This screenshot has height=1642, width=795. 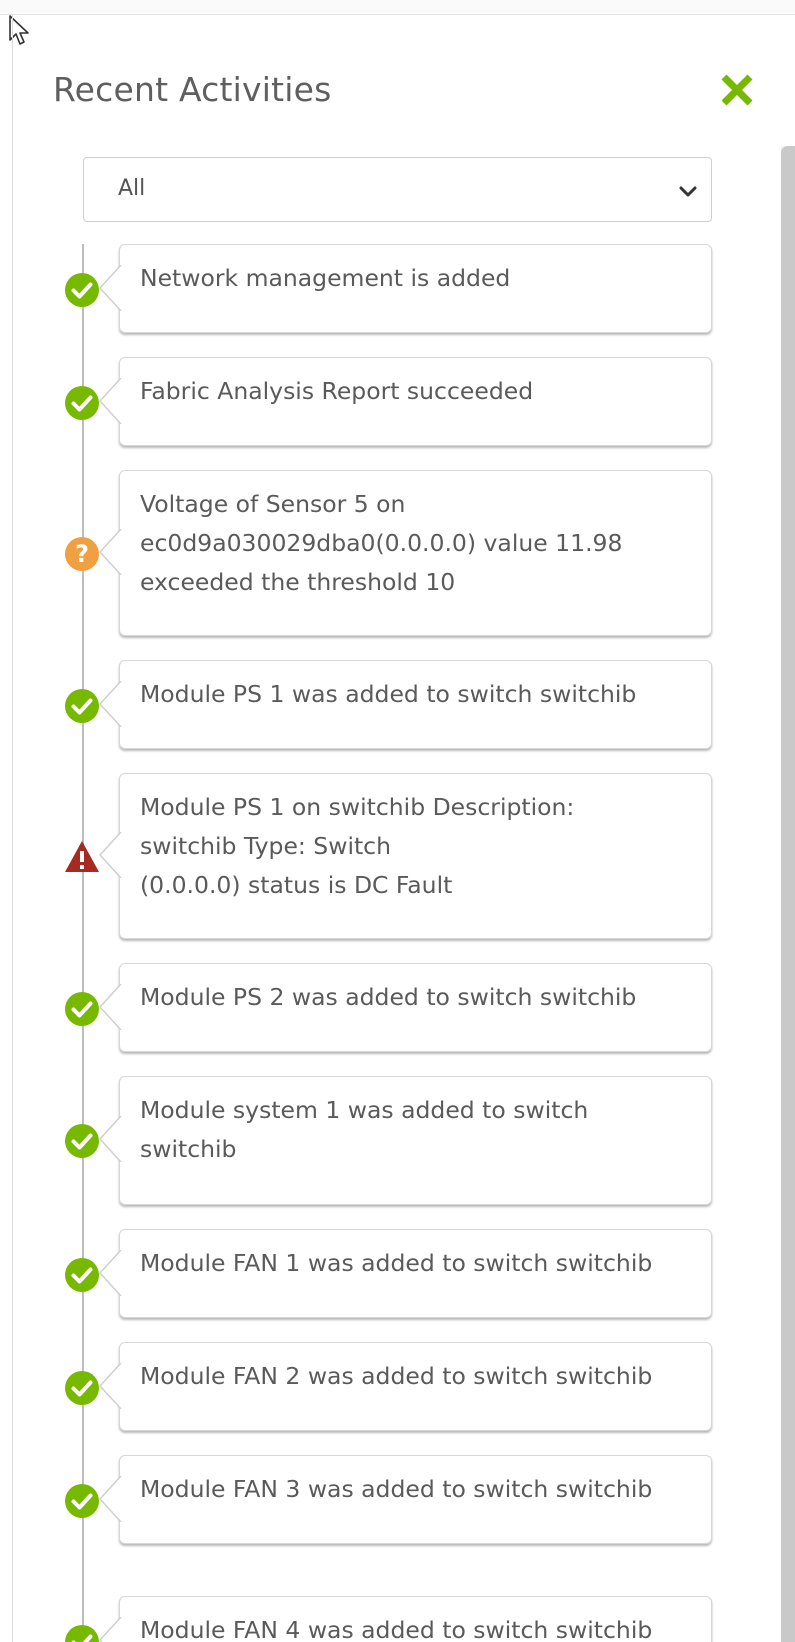 I want to click on warning-triangle-icon, so click(x=82, y=857).